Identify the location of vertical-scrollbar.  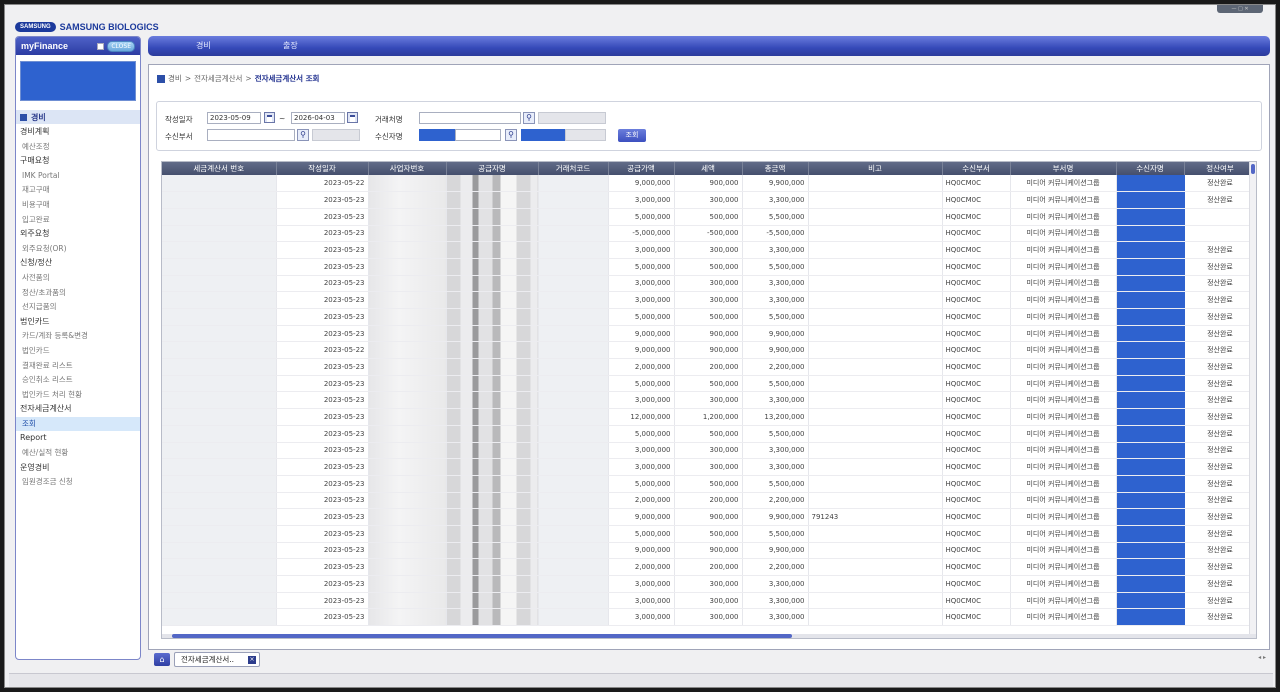
(1252, 400).